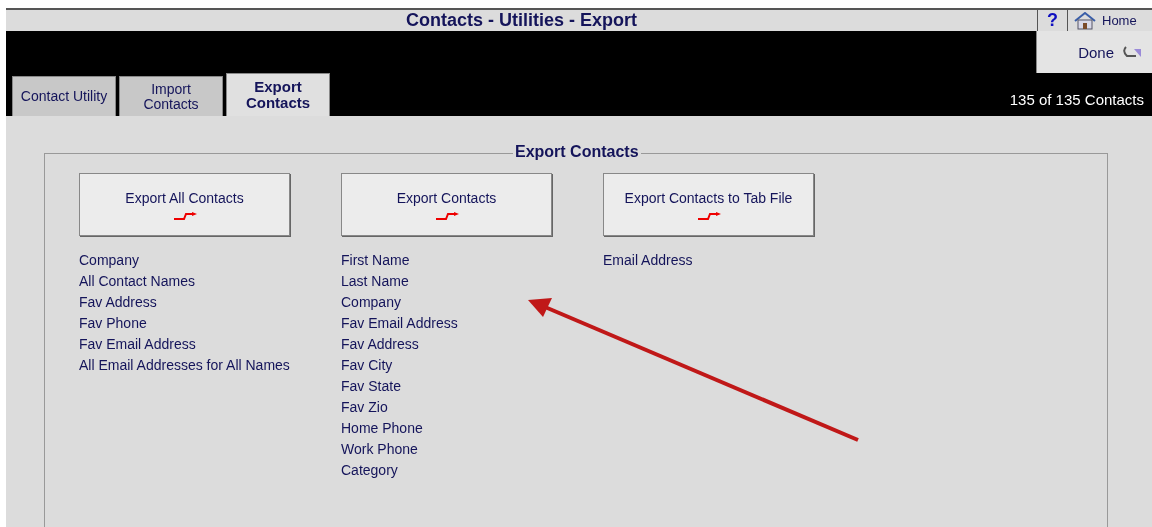  What do you see at coordinates (376, 260) in the screenshot?
I see `field-name: First Name` at bounding box center [376, 260].